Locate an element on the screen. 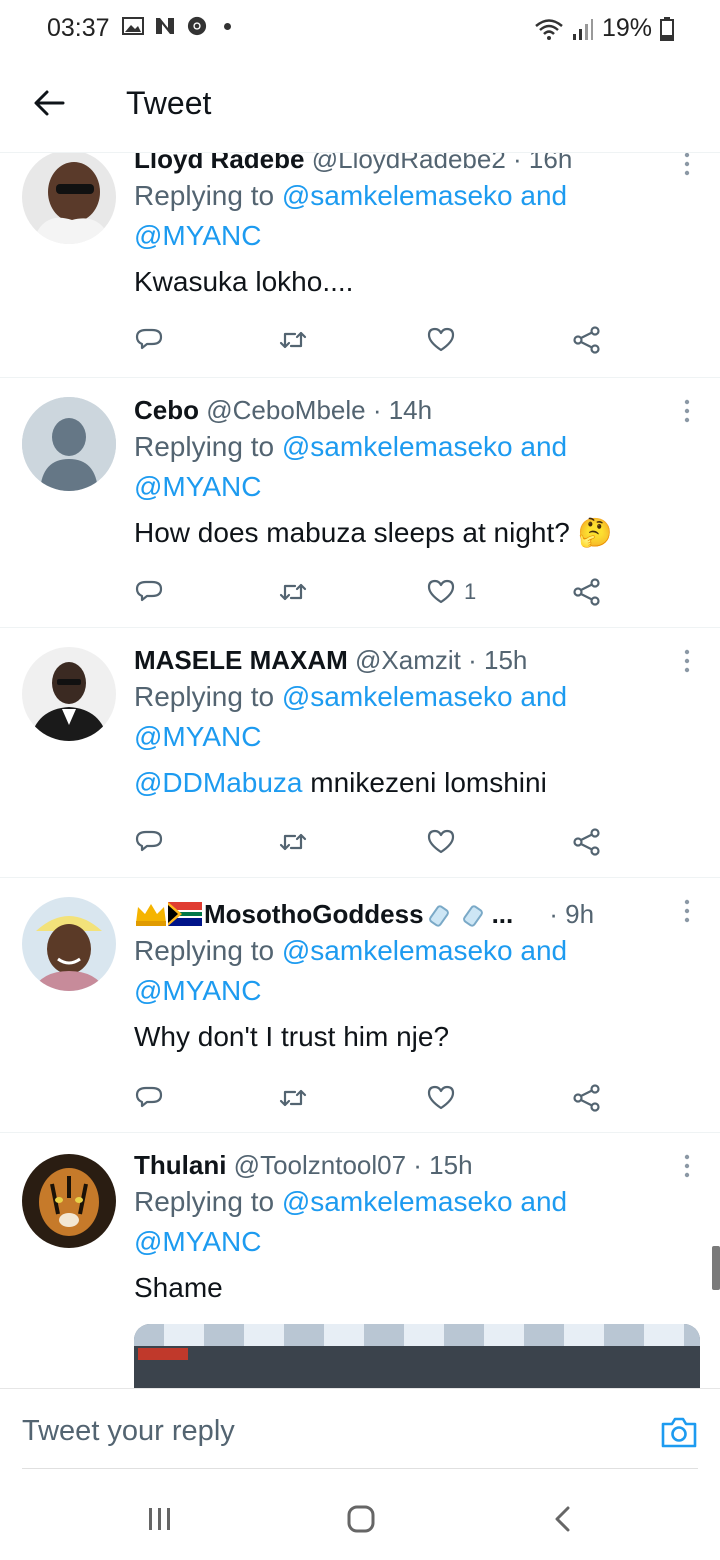  like-icon is located at coordinates (441, 339).